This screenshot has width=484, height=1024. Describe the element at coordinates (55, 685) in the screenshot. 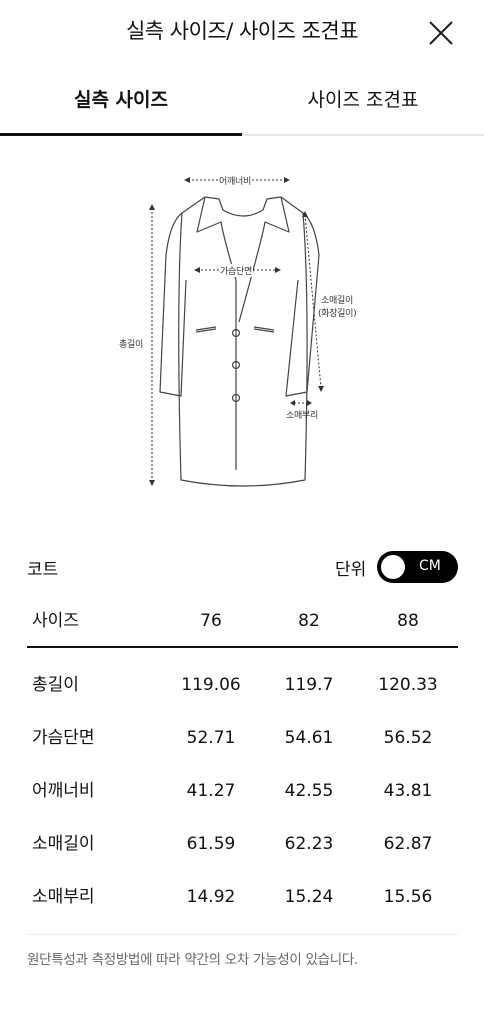

I see `row-label: 총길이` at that location.